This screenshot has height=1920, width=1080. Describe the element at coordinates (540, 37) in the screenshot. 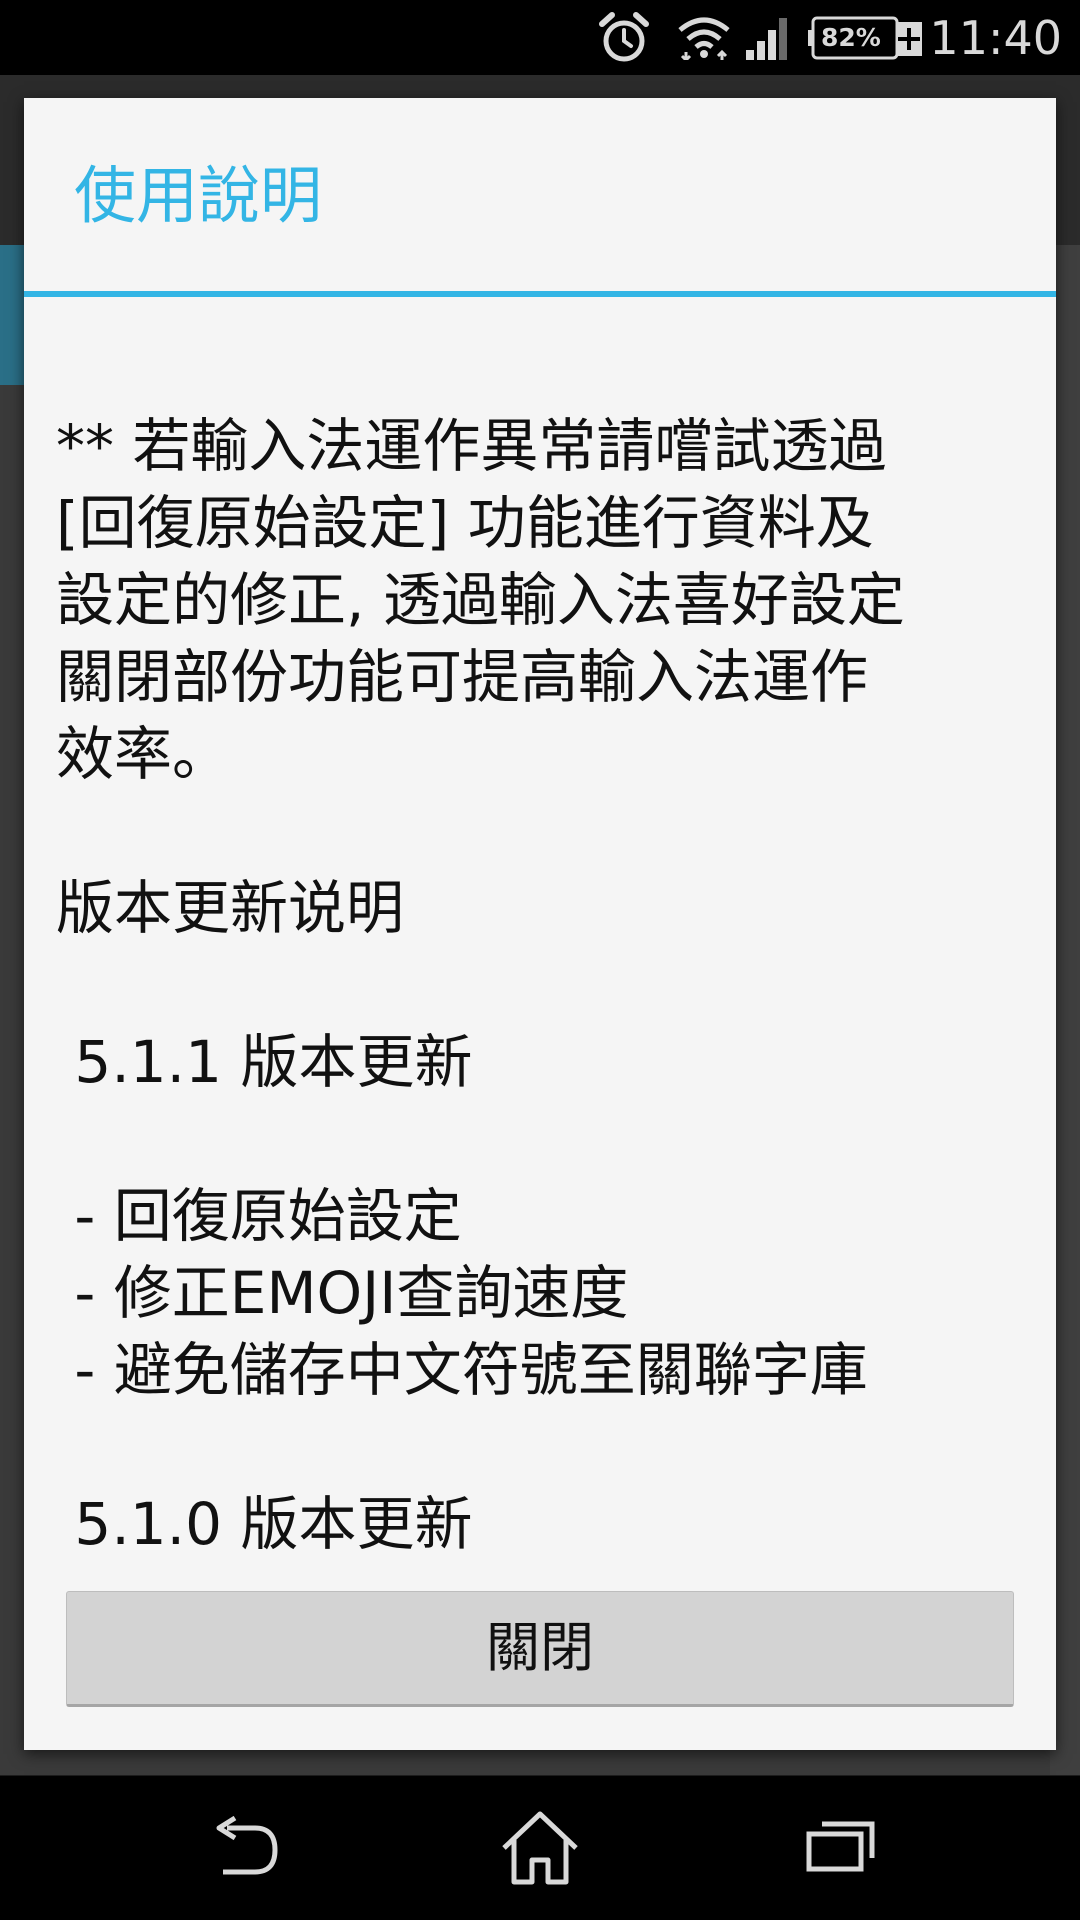

I see `status-bar: 82% 11:40` at that location.